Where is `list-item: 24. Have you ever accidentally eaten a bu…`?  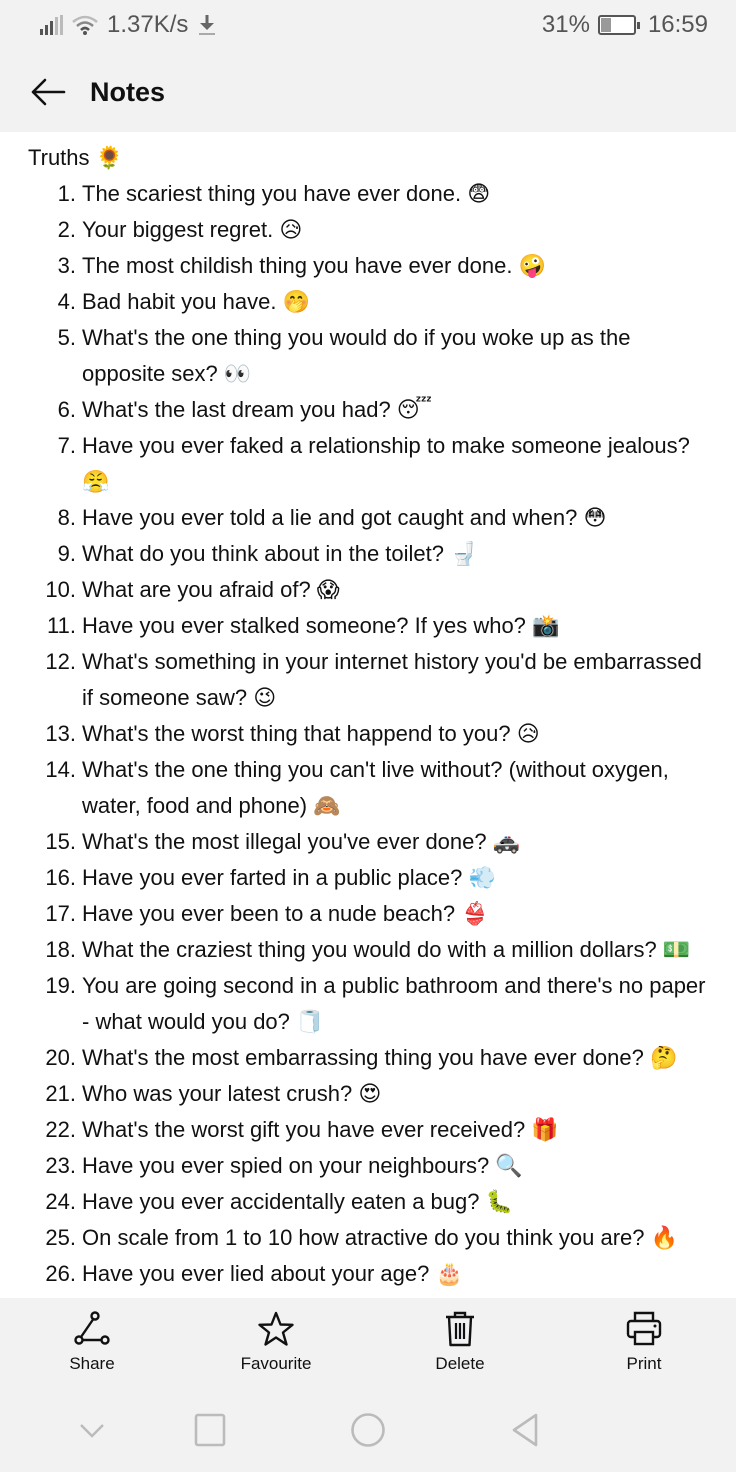 list-item: 24. Have you ever accidentally eaten a bu… is located at coordinates (368, 1202).